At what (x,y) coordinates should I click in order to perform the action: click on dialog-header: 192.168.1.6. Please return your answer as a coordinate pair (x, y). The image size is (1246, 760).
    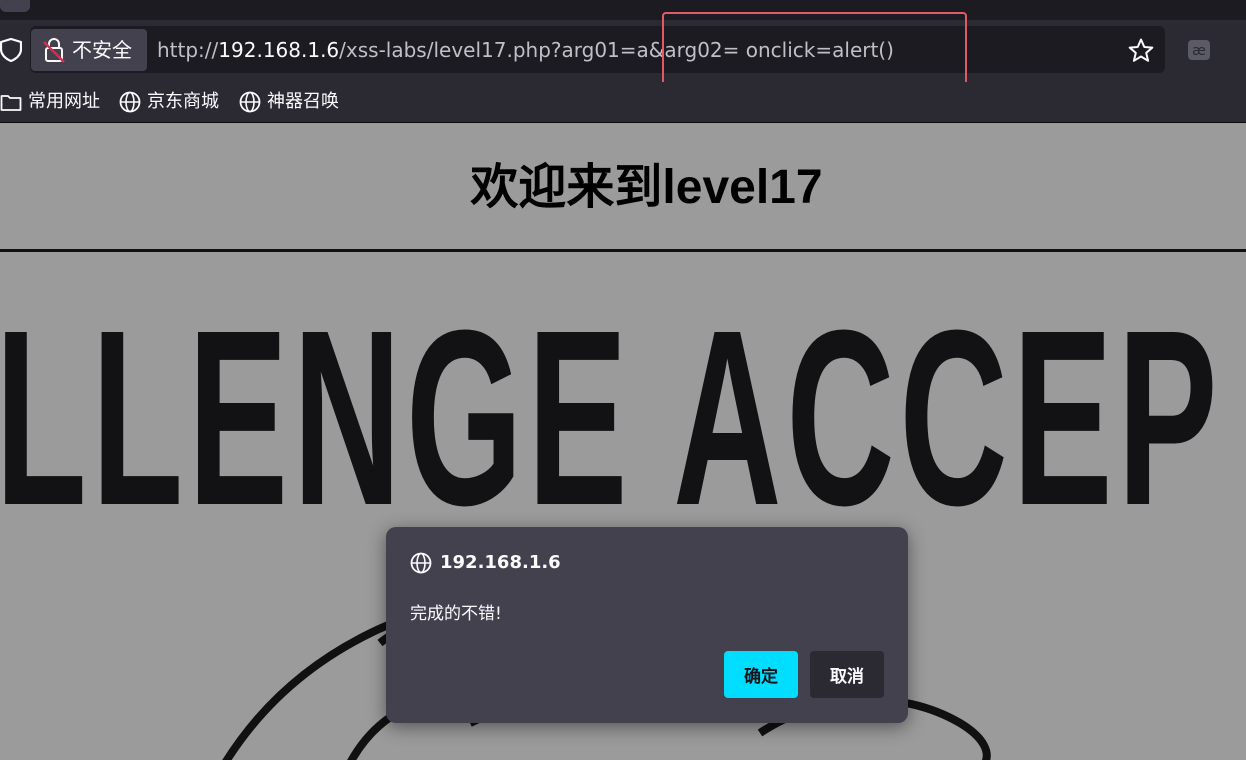
    Looking at the image, I should click on (485, 563).